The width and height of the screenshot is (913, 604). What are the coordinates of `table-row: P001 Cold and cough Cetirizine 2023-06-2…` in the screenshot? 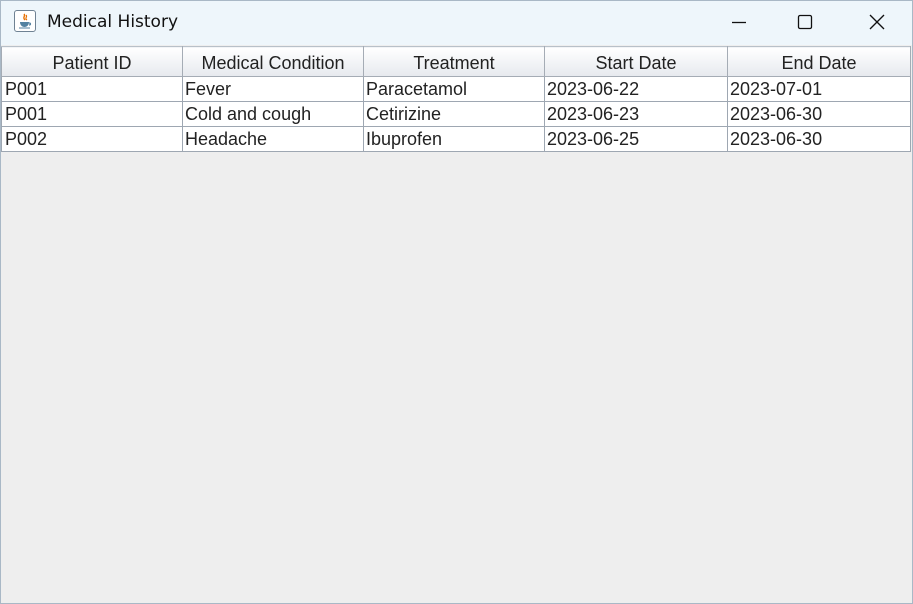 It's located at (456, 114).